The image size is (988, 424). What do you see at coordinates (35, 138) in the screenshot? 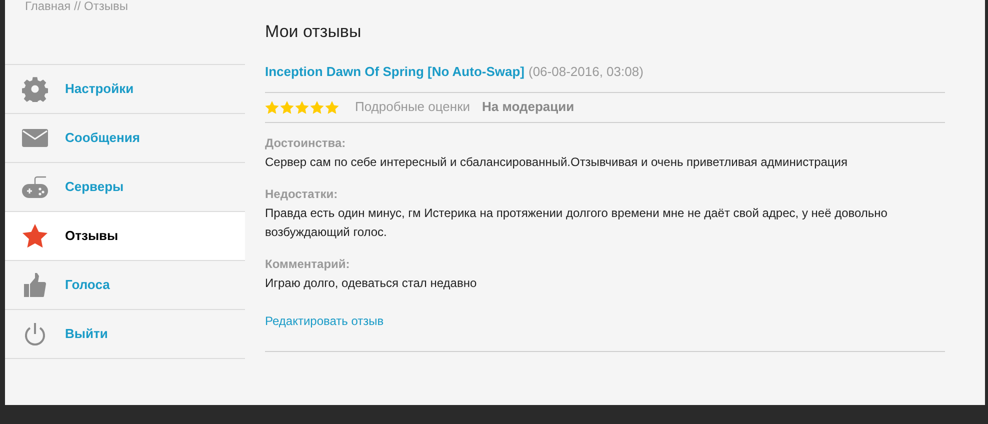
I see `envelope-icon` at bounding box center [35, 138].